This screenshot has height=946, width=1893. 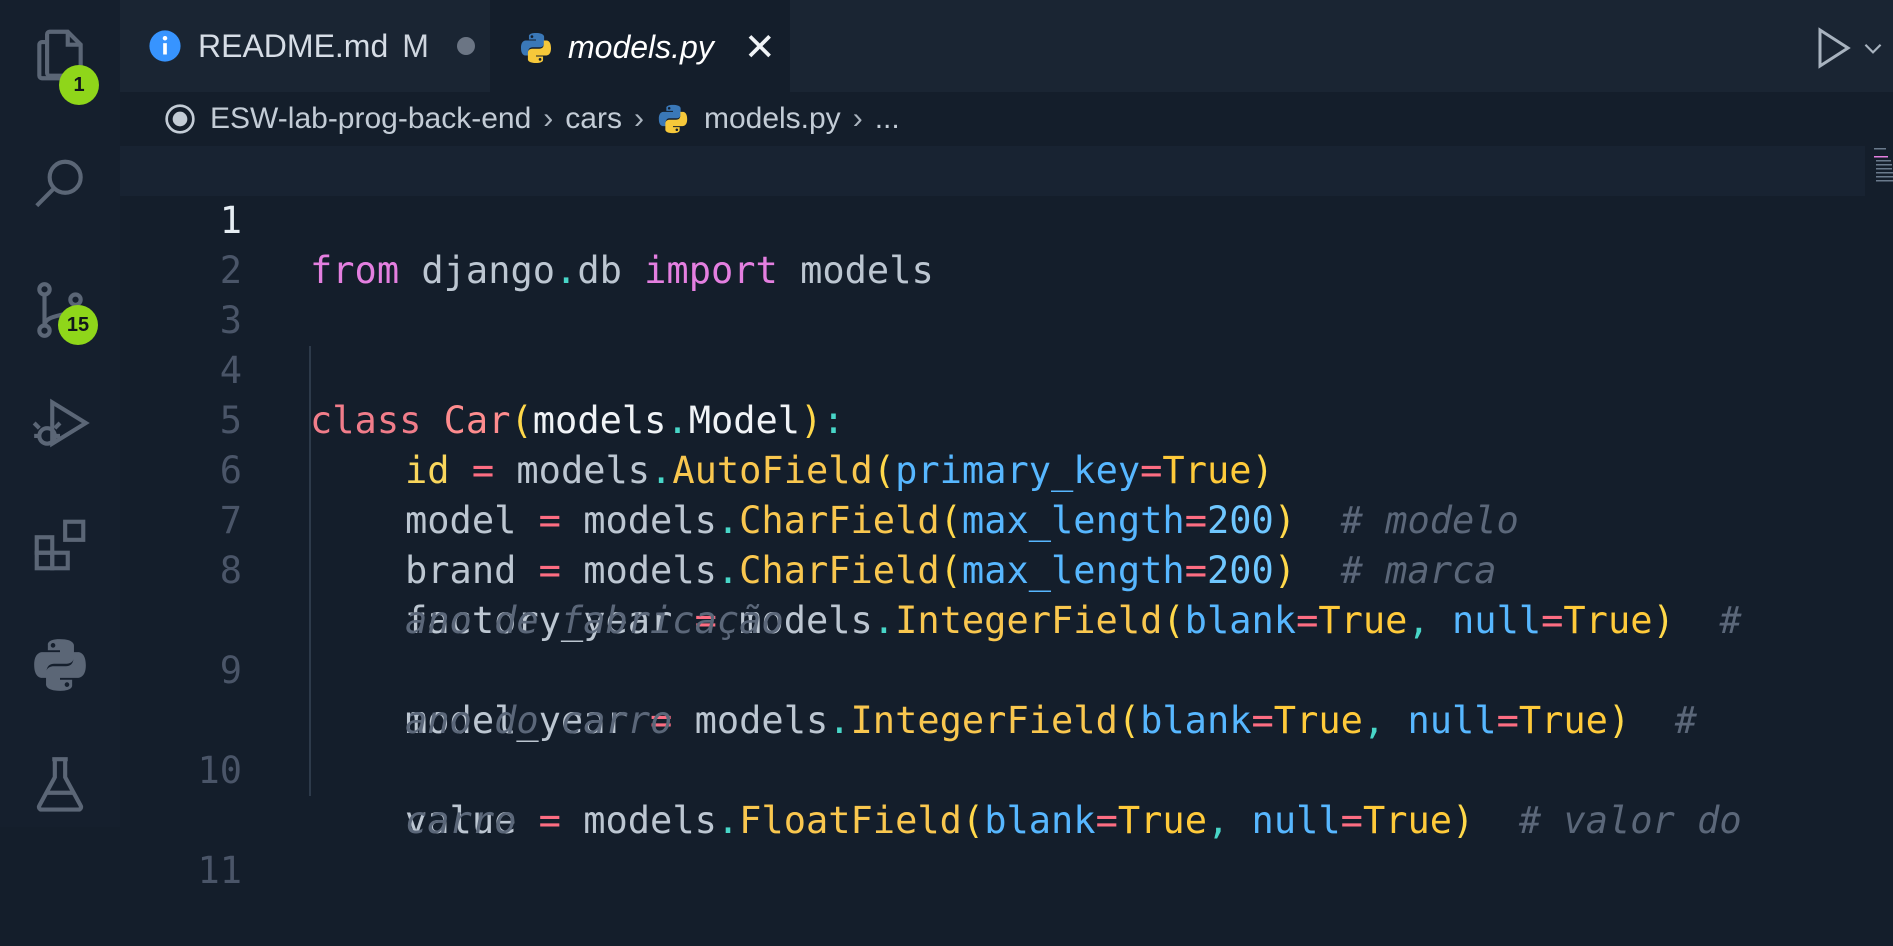 What do you see at coordinates (992, 794) in the screenshot?
I see `code-line-wrap: carro` at bounding box center [992, 794].